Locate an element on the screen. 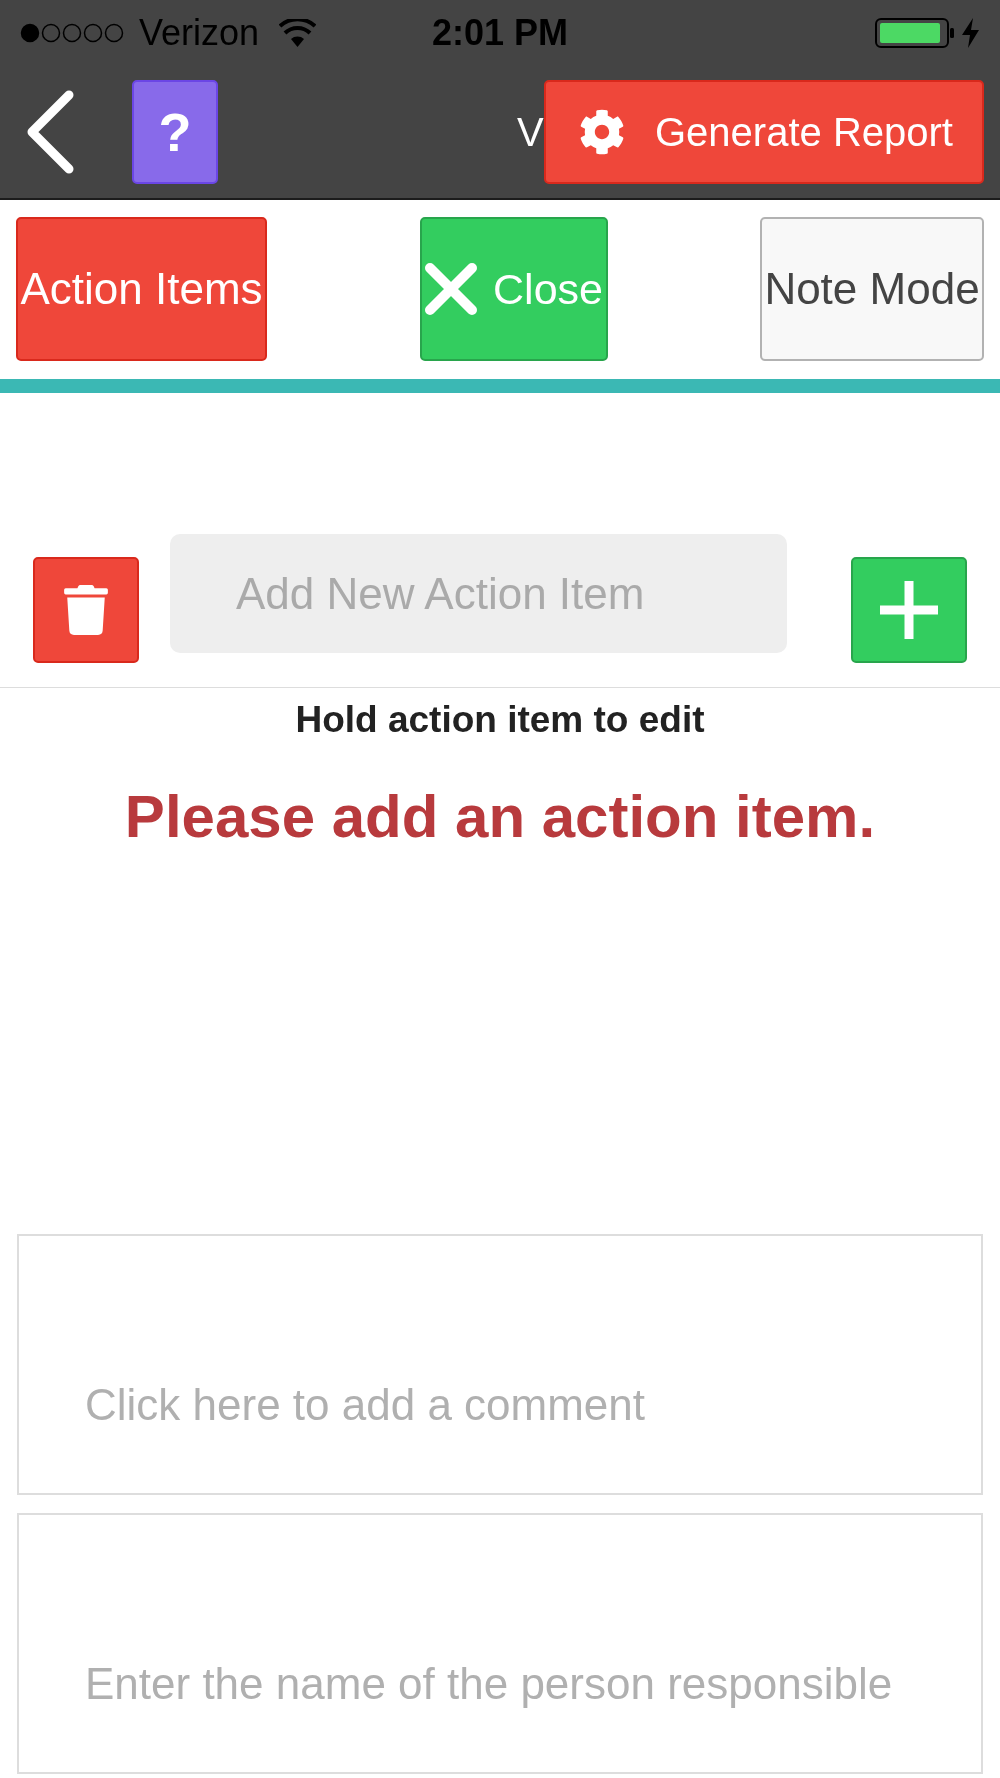  responsible-person-field: Enter the name of the person responsible is located at coordinates (500, 1643).